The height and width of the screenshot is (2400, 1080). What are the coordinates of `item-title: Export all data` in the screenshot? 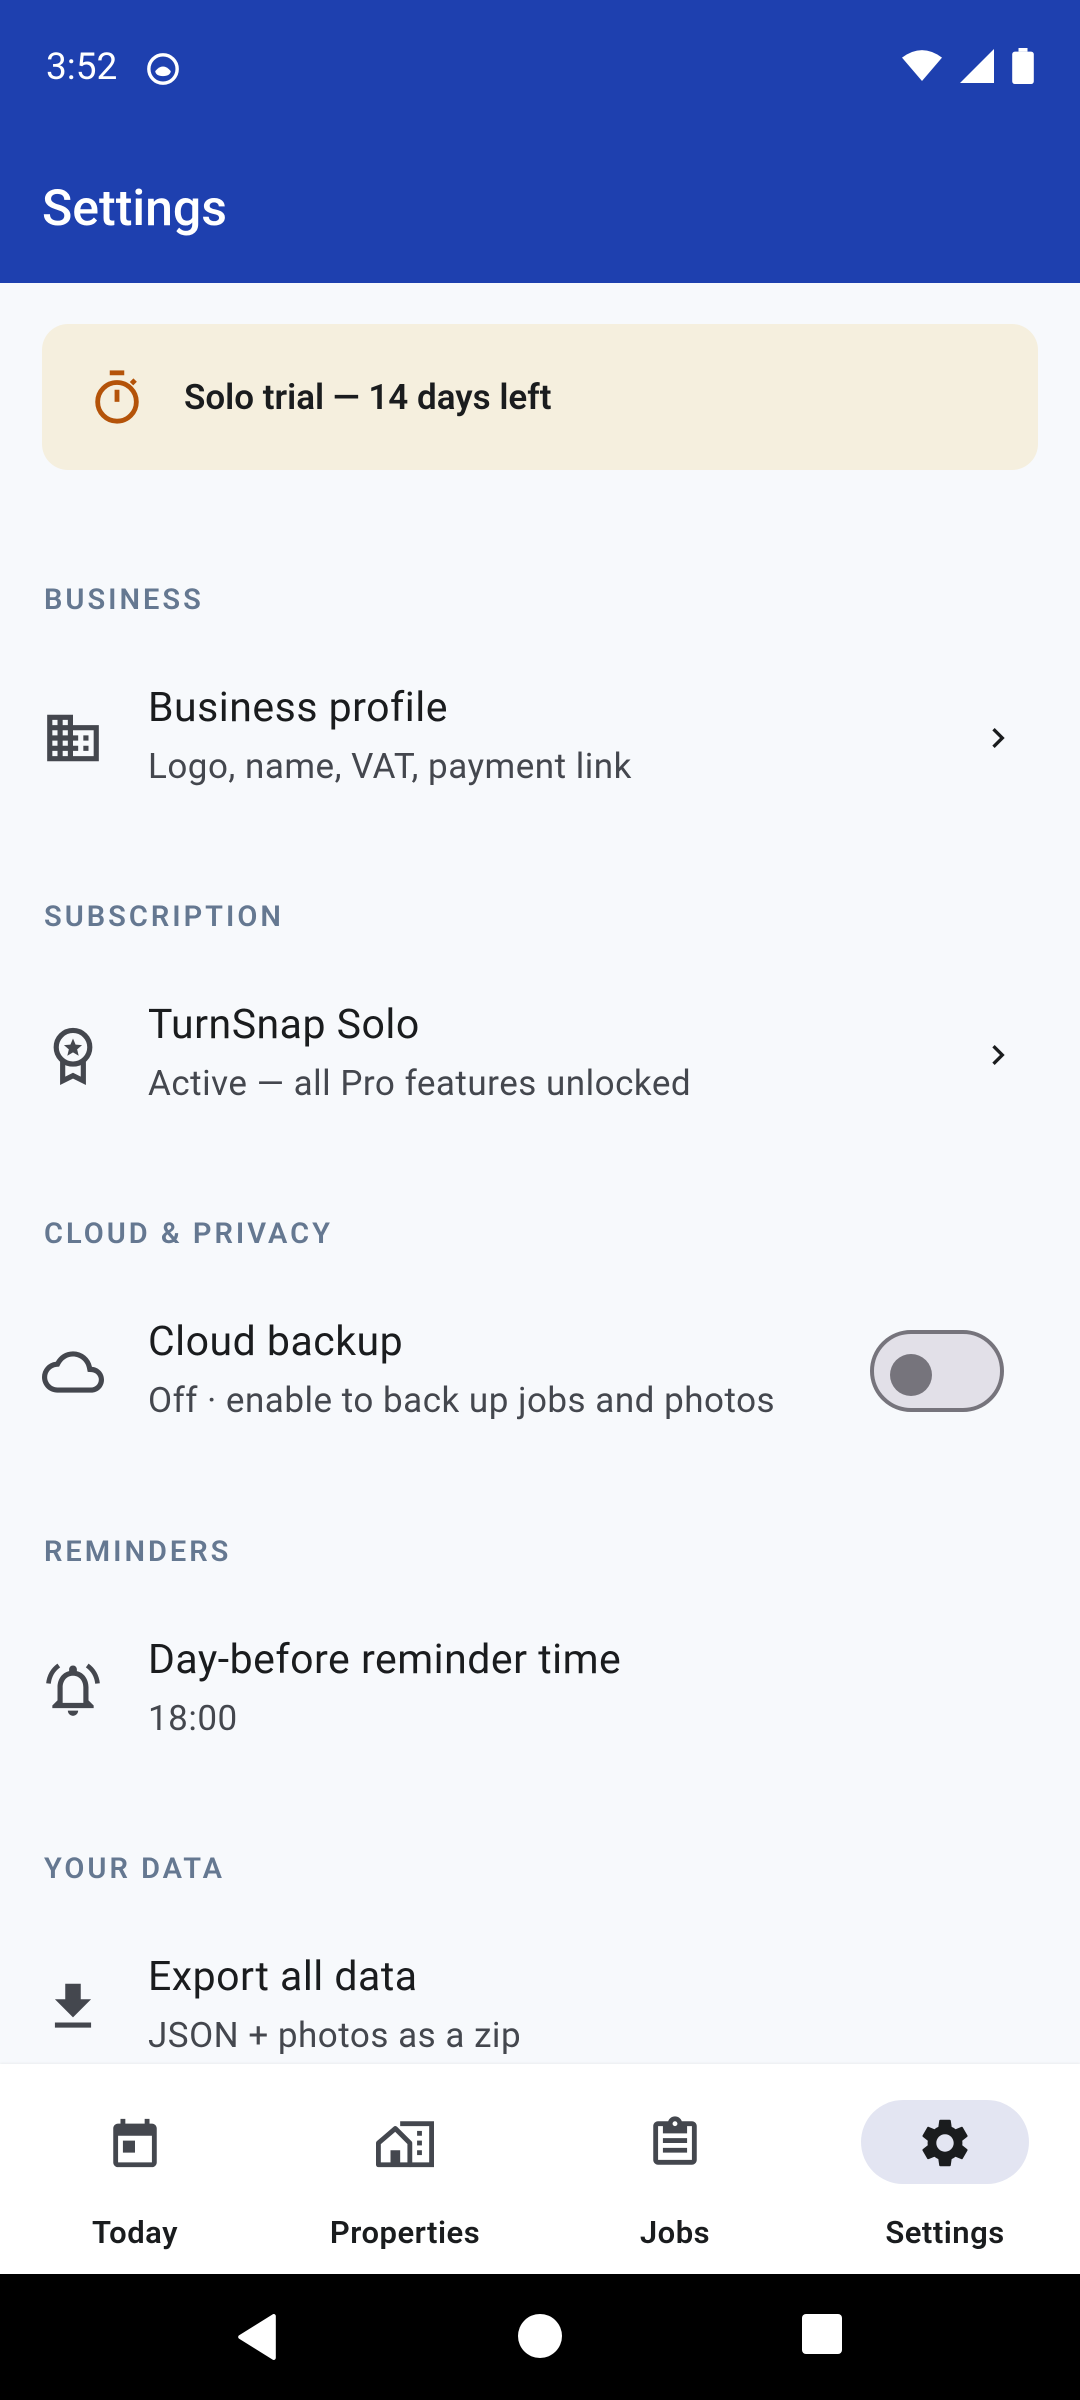 It's located at (283, 1977).